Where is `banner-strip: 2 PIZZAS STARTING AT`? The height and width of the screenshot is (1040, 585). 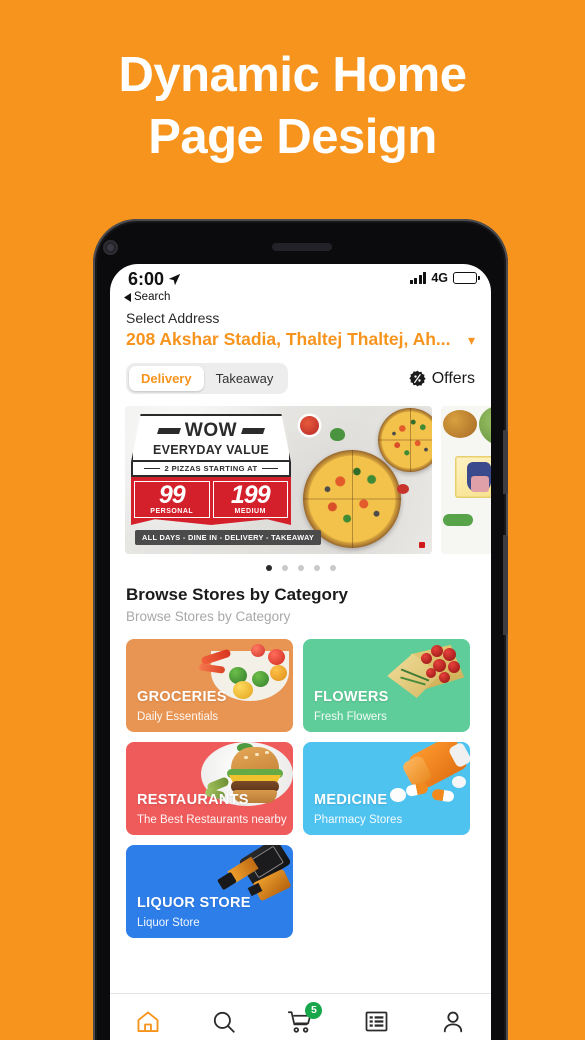 banner-strip: 2 PIZZAS STARTING AT is located at coordinates (211, 469).